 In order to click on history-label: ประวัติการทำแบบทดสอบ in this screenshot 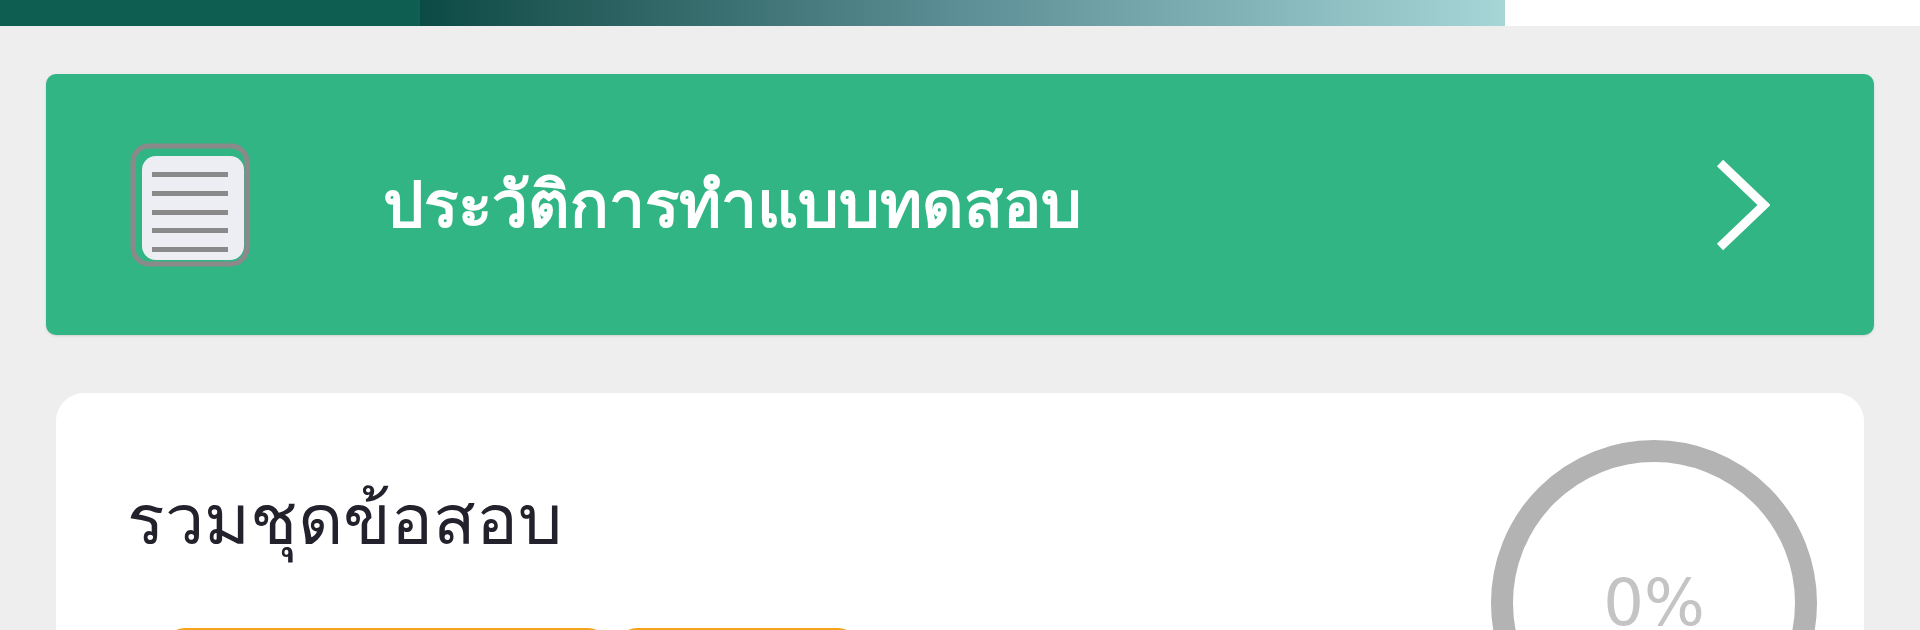, I will do `click(733, 205)`.